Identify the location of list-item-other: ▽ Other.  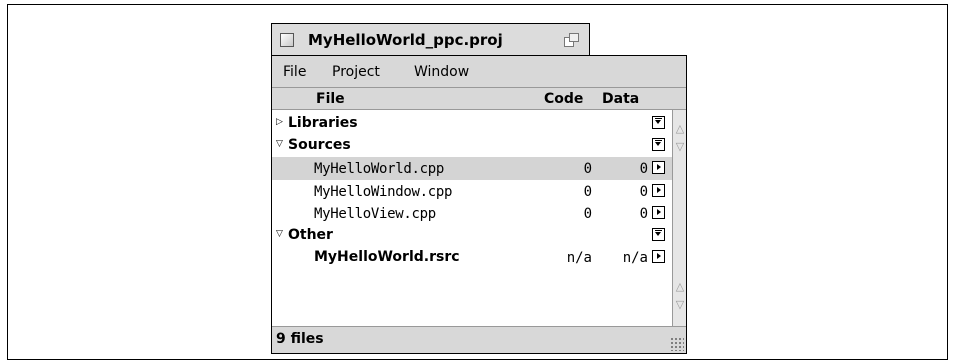
(472, 235).